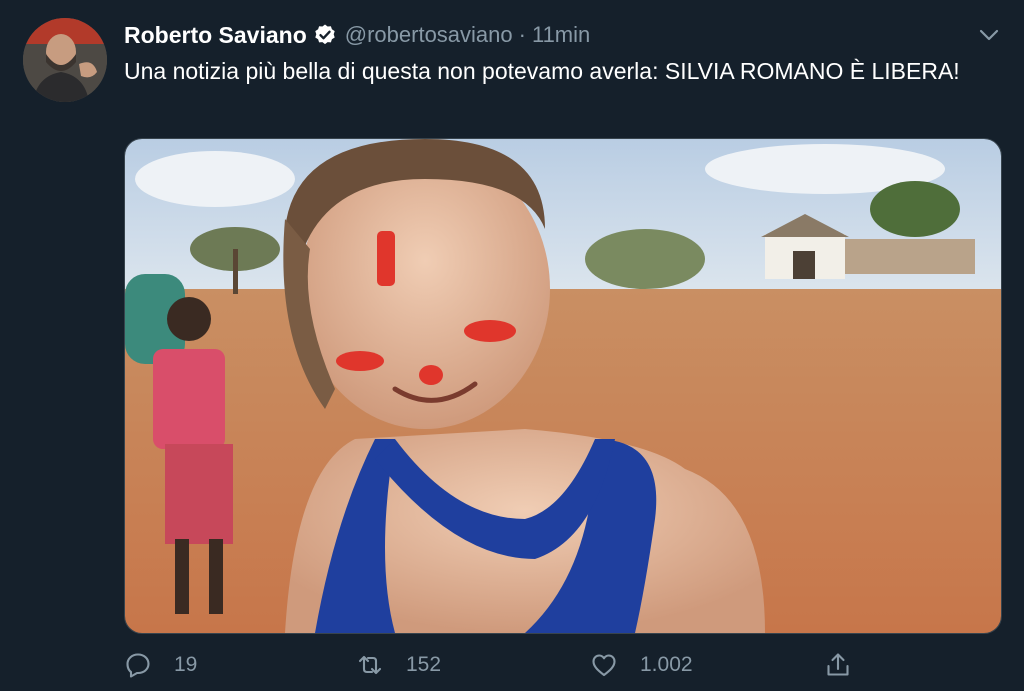 The height and width of the screenshot is (691, 1024). Describe the element at coordinates (604, 665) in the screenshot. I see `heart-icon` at that location.